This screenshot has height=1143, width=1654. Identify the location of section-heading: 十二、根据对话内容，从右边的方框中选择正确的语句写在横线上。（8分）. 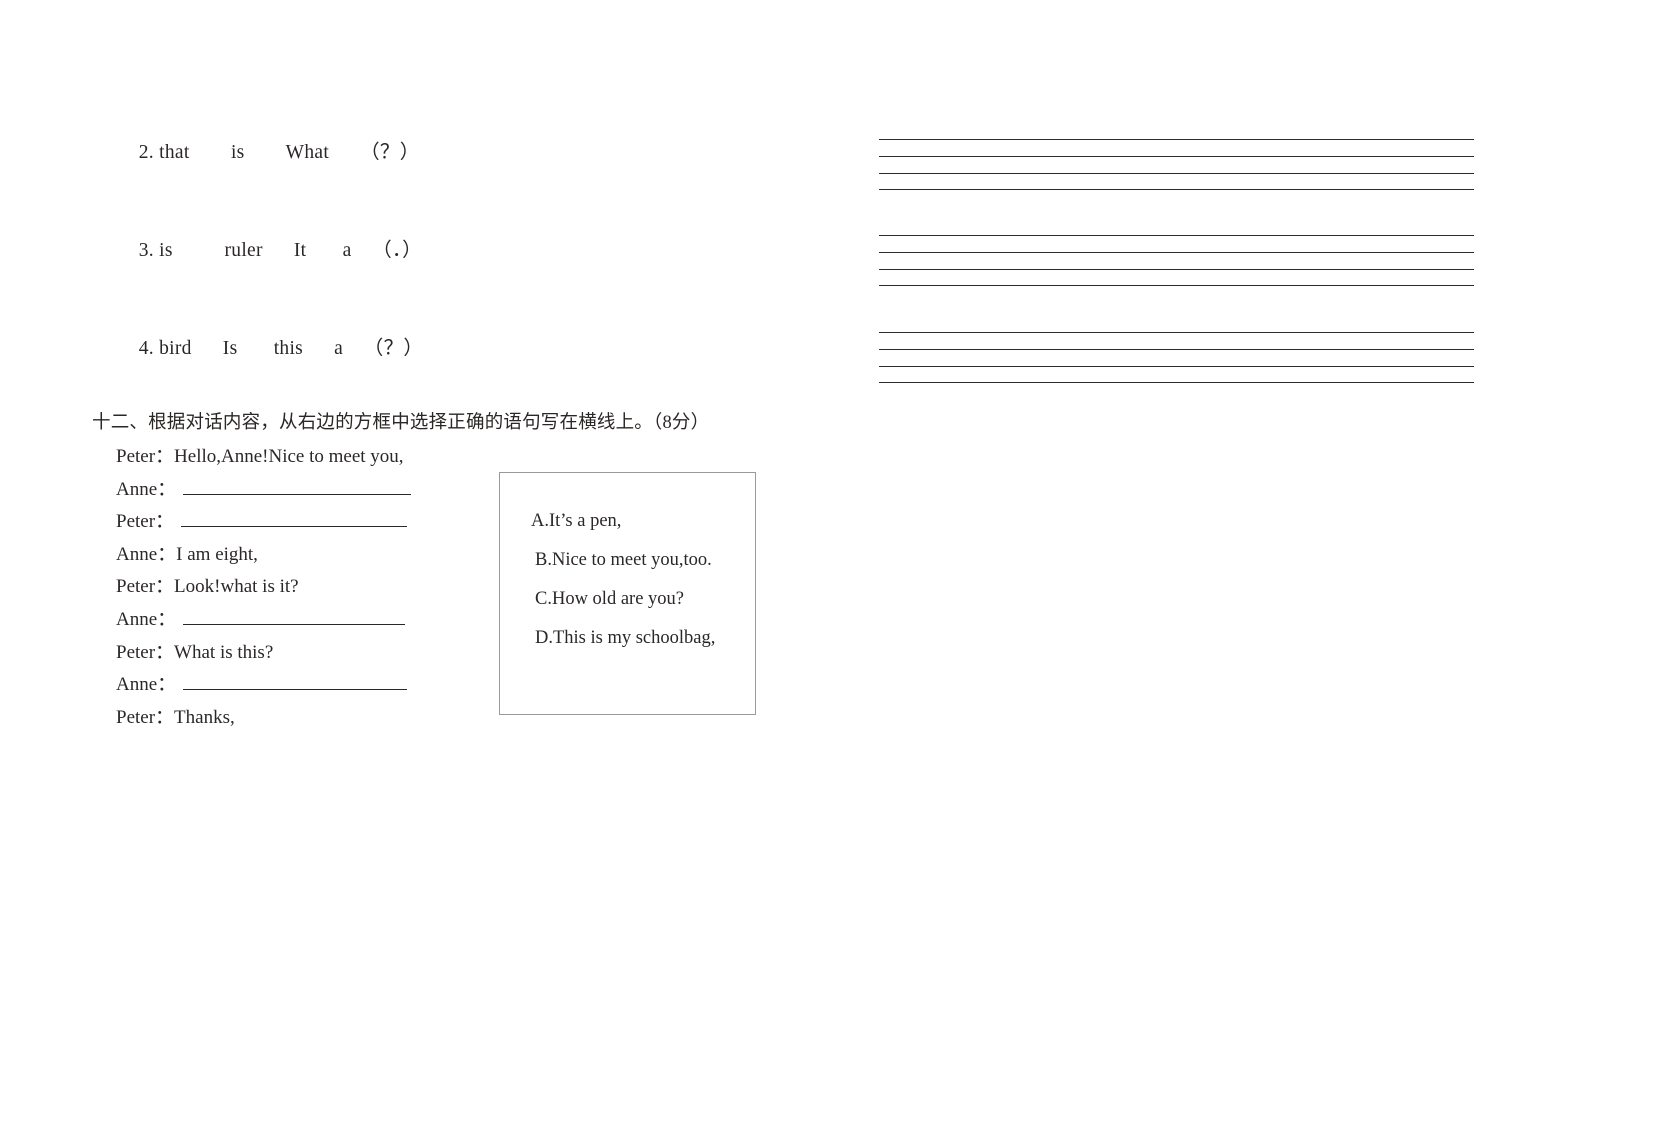
(401, 423).